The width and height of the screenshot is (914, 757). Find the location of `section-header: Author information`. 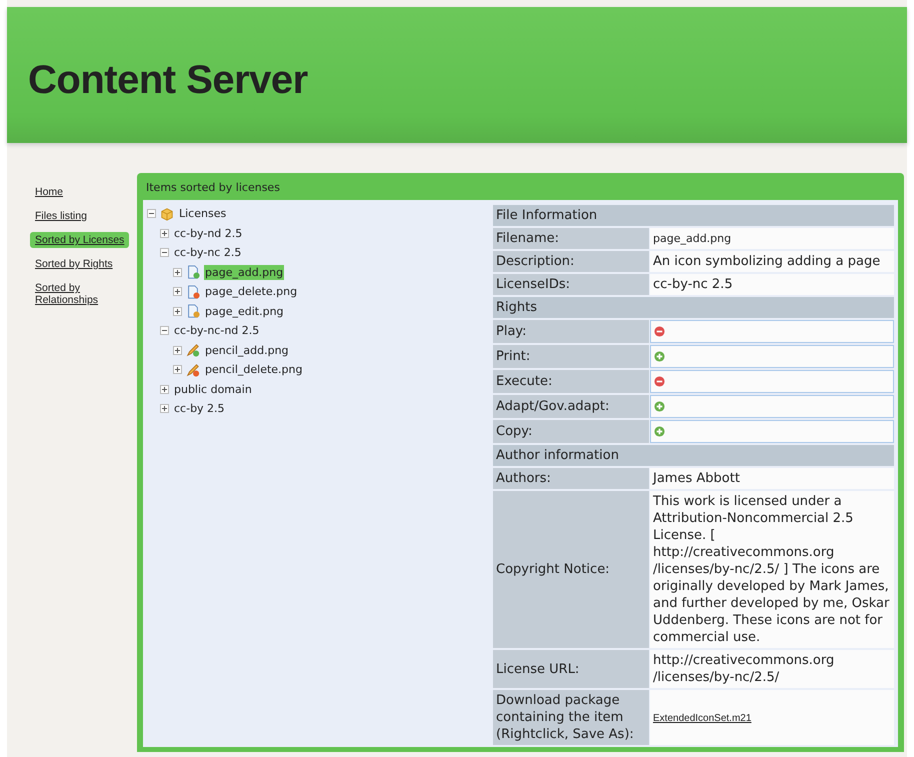

section-header: Author information is located at coordinates (693, 455).